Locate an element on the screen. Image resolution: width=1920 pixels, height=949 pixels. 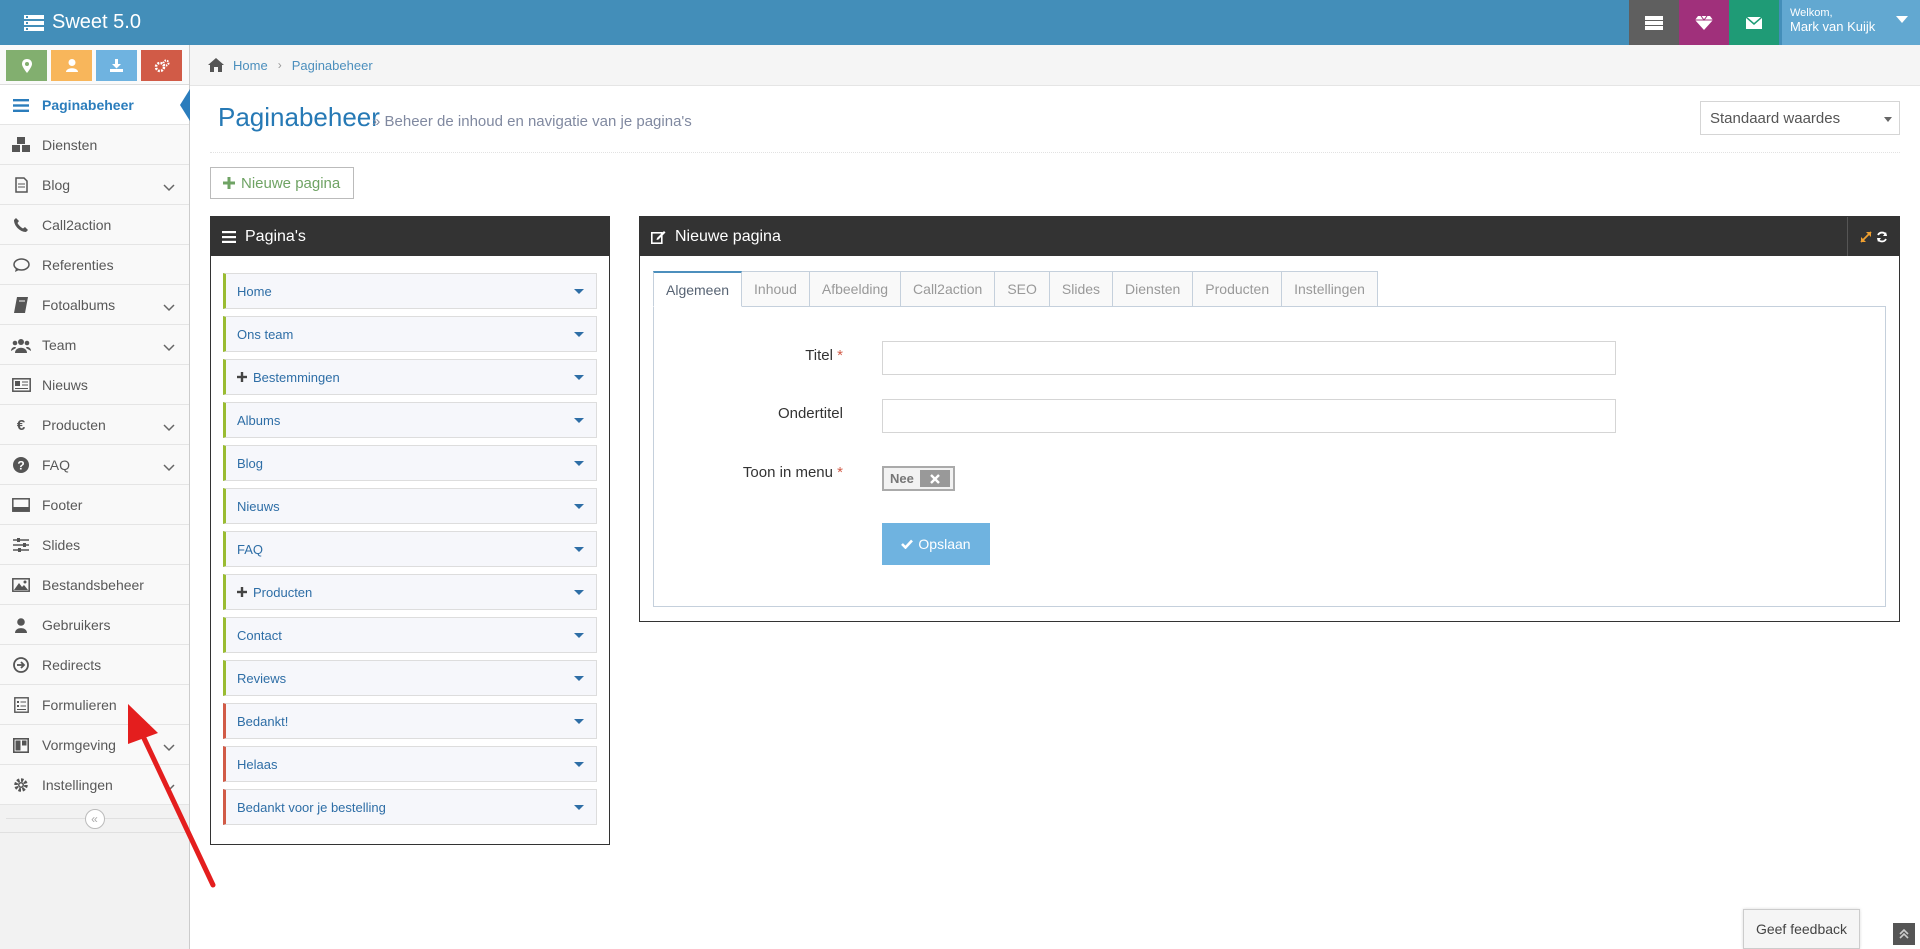
sidebar-item-redirects: Redirects is located at coordinates (94, 665).